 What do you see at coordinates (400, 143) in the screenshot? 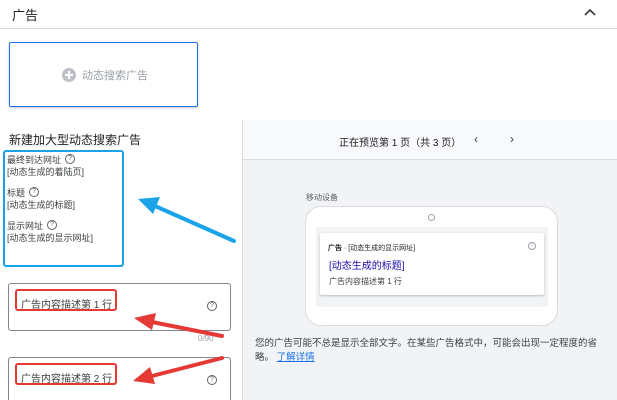
I see `preview-page-indicator: 正在预览第 1 页（共 3 页）` at bounding box center [400, 143].